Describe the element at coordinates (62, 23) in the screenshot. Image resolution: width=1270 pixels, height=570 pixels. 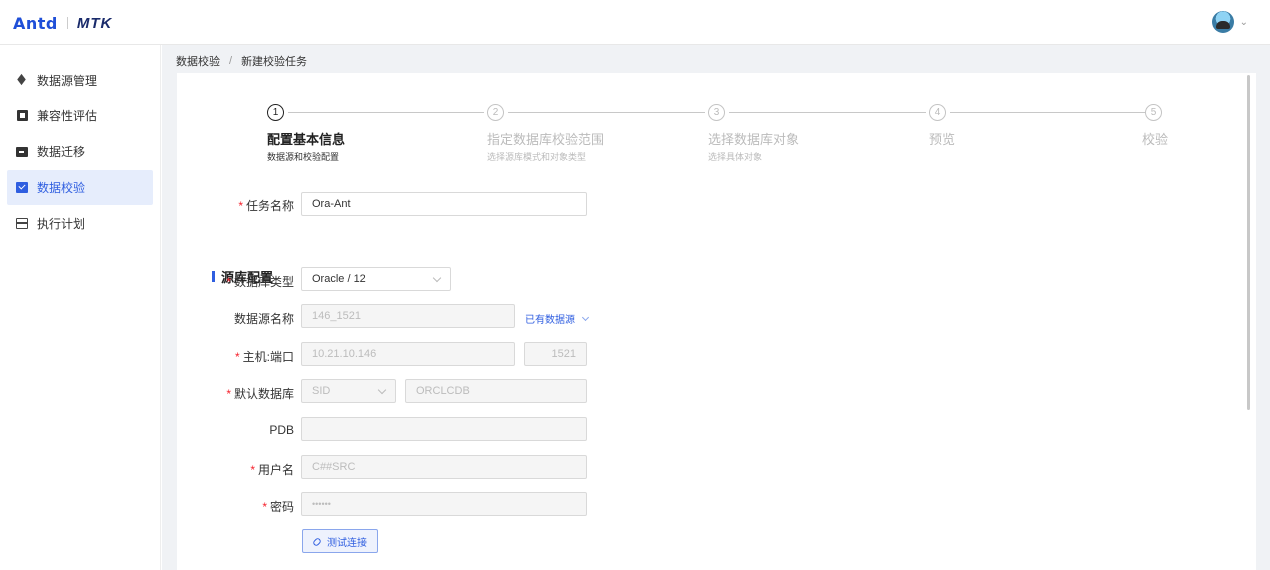
I see `app-logo: Antd MTK` at that location.